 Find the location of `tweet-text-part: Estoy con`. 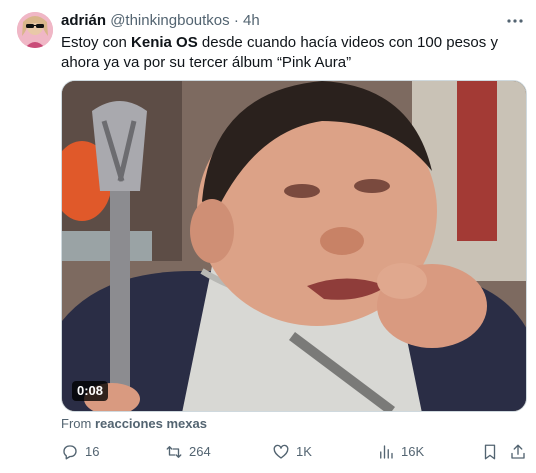

tweet-text-part: Estoy con is located at coordinates (96, 42).